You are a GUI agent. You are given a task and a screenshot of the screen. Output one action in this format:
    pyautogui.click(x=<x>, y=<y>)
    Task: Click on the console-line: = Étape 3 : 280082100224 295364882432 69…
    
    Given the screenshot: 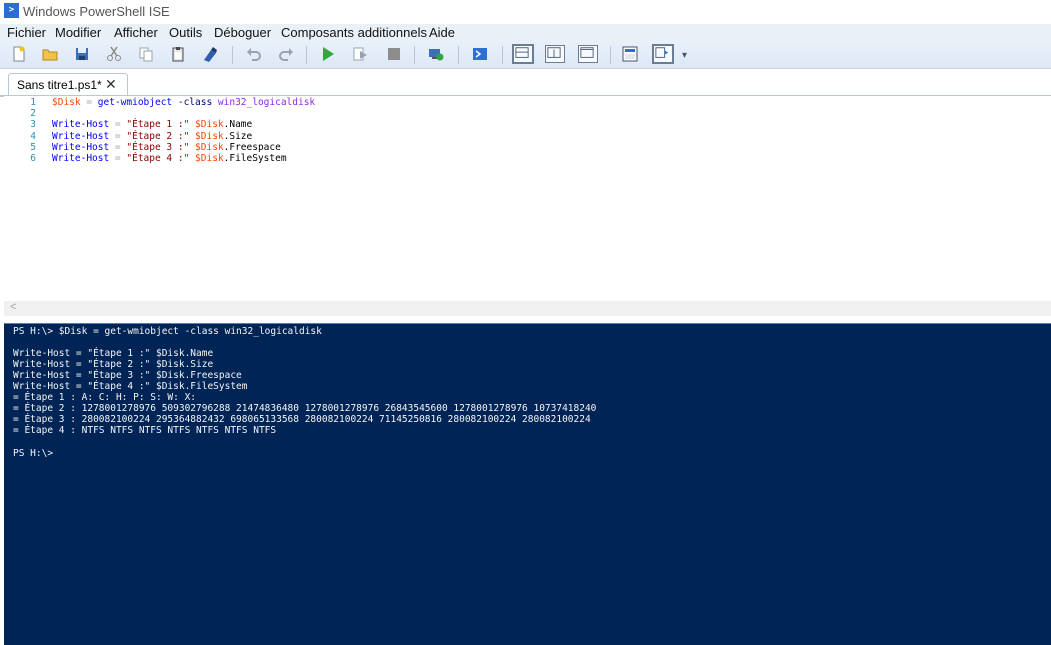 What is the action you would take?
    pyautogui.click(x=302, y=420)
    